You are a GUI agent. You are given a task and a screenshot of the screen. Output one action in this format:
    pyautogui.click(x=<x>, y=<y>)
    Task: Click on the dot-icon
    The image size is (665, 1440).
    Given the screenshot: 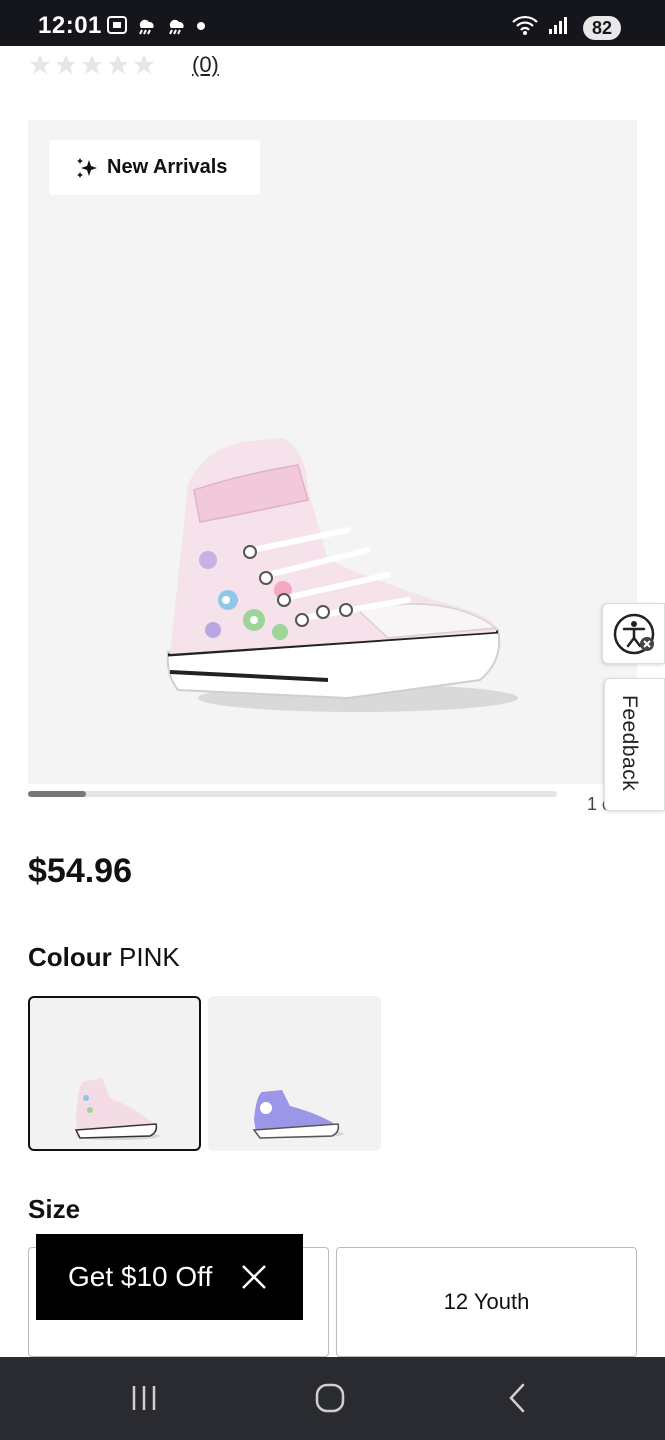 What is the action you would take?
    pyautogui.click(x=201, y=26)
    